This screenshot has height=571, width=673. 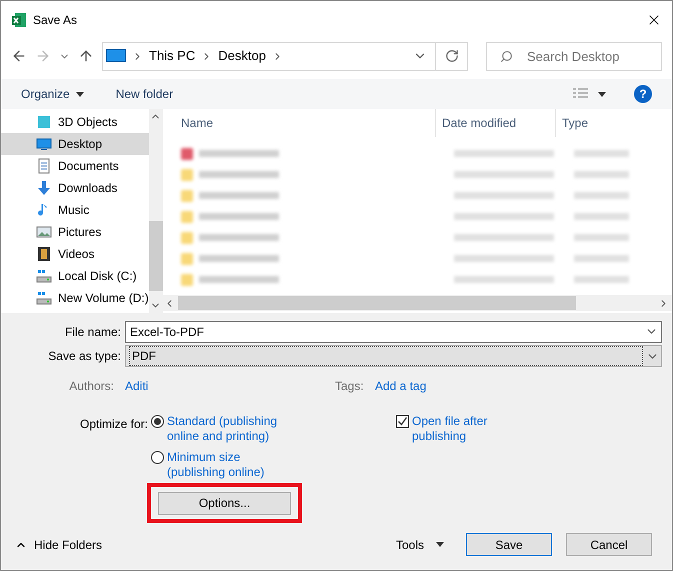 What do you see at coordinates (58, 545) in the screenshot?
I see `hide-folders-button: Hide Folders` at bounding box center [58, 545].